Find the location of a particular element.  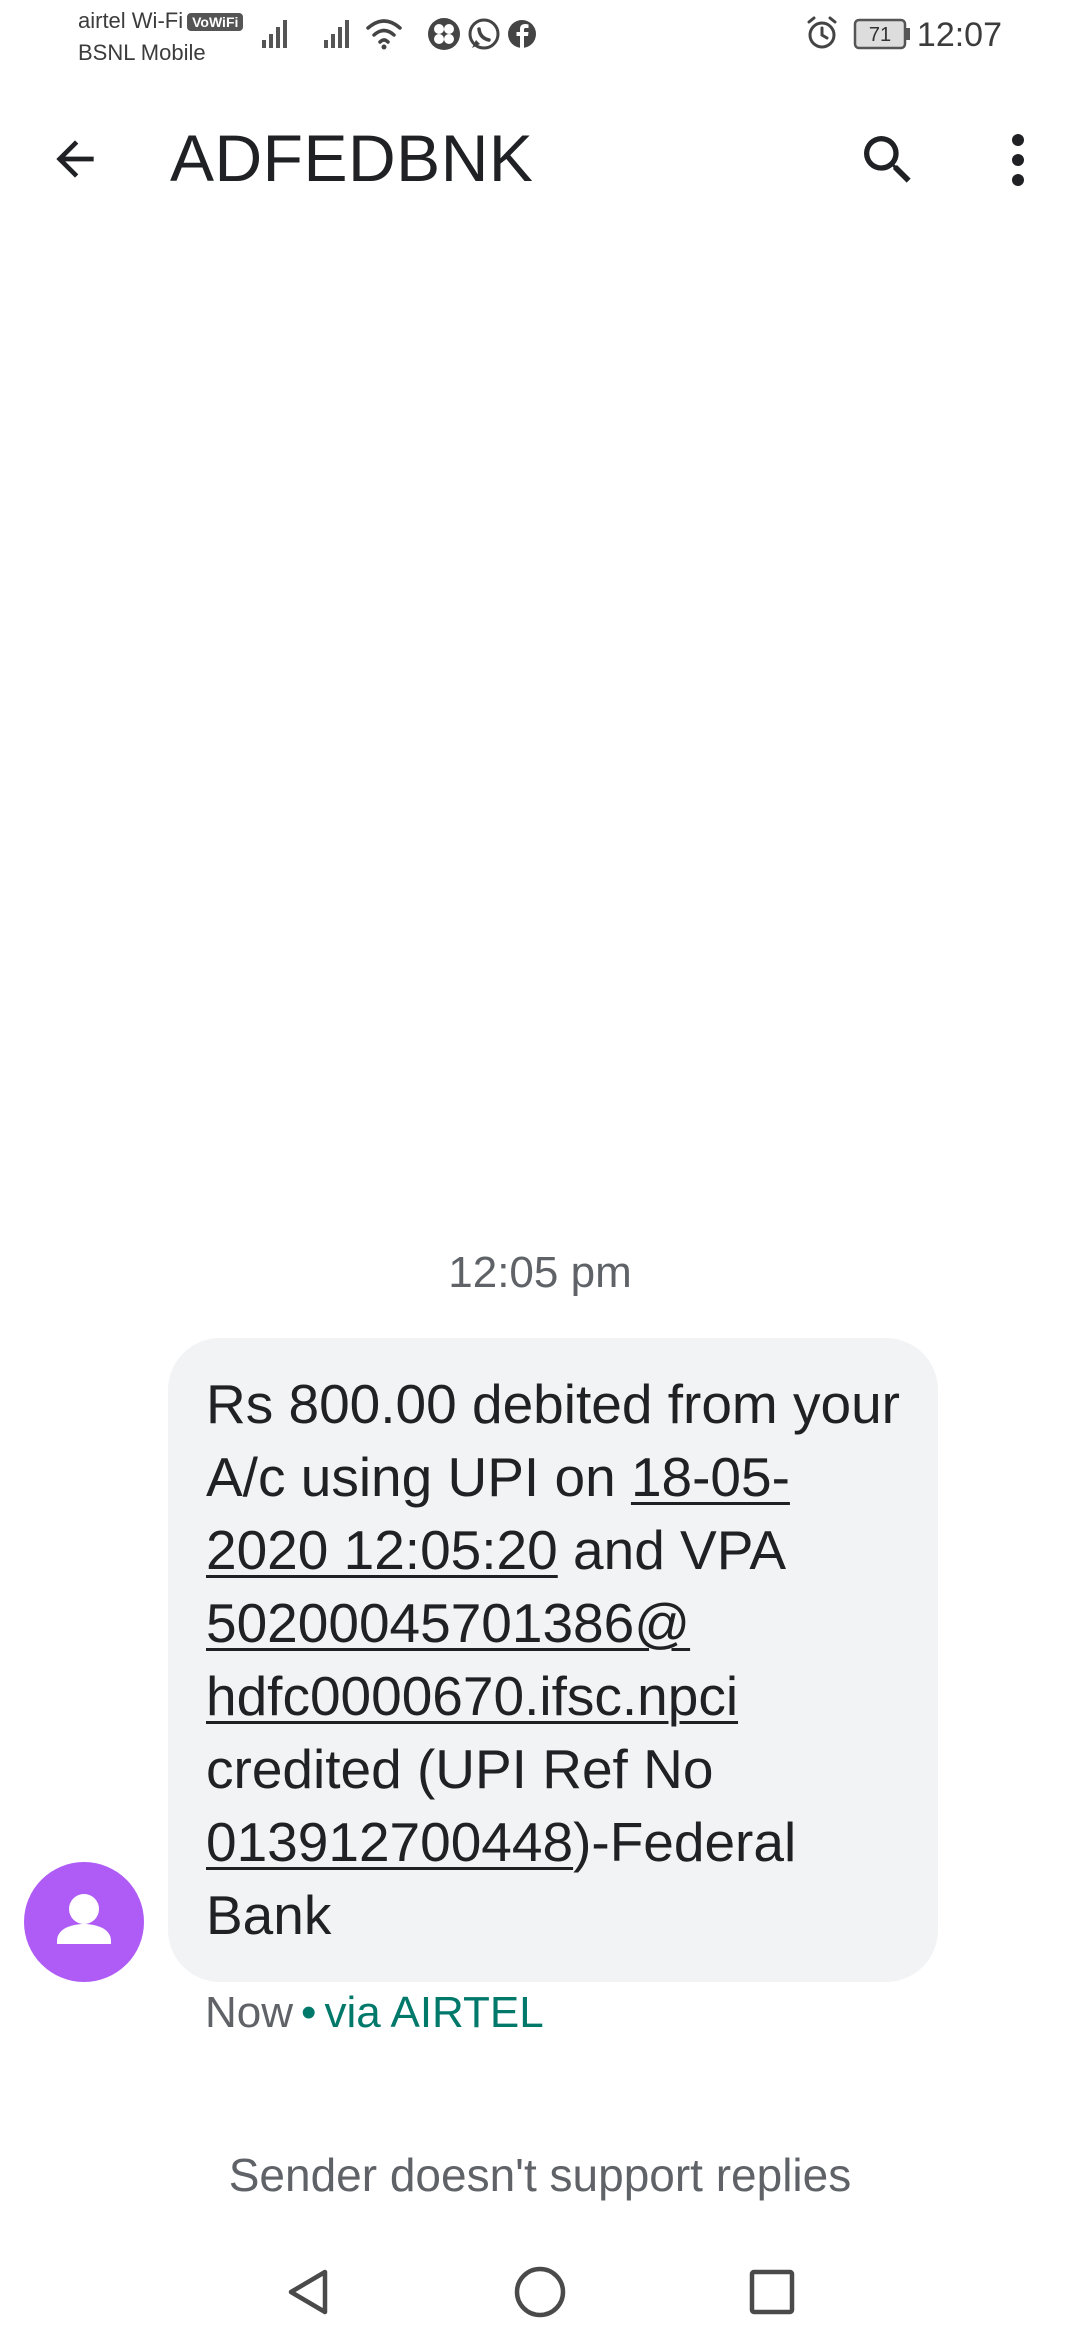

status-icons-right: 71 is located at coordinates (860, 34).